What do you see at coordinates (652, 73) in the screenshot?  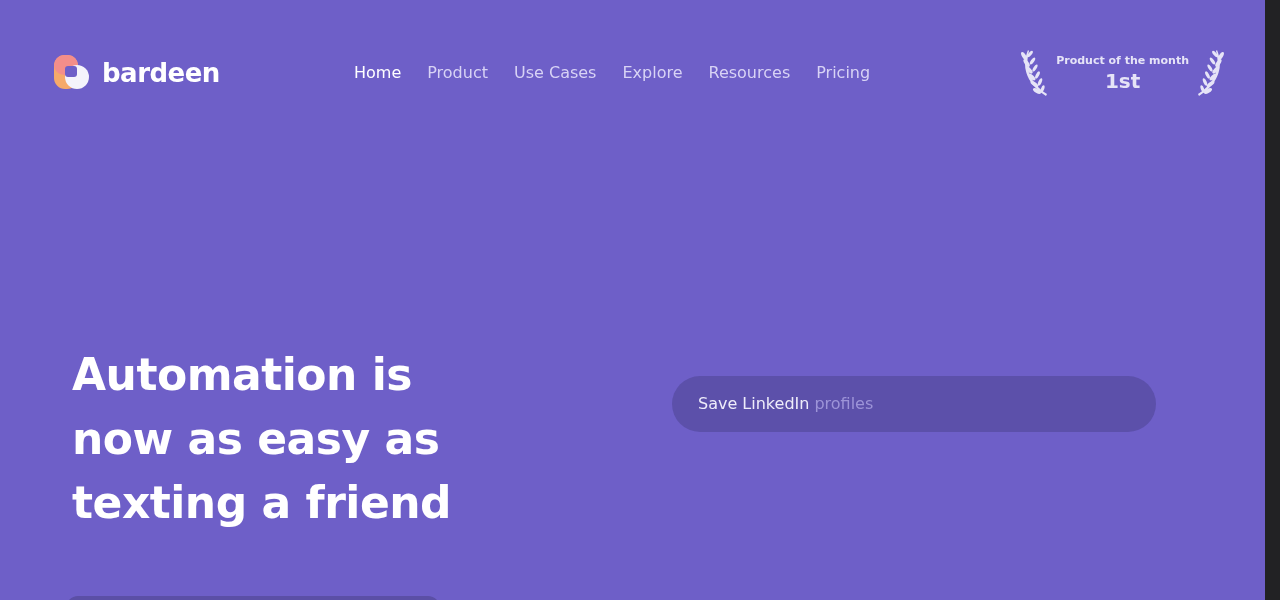 I see `nav-link: Explore` at bounding box center [652, 73].